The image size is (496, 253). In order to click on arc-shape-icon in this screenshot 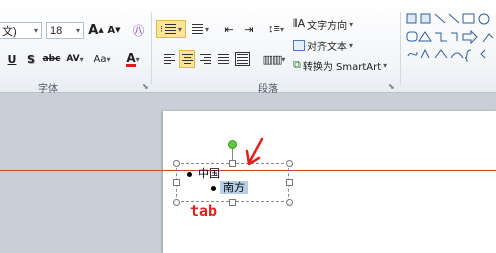, I will do `click(457, 55)`.